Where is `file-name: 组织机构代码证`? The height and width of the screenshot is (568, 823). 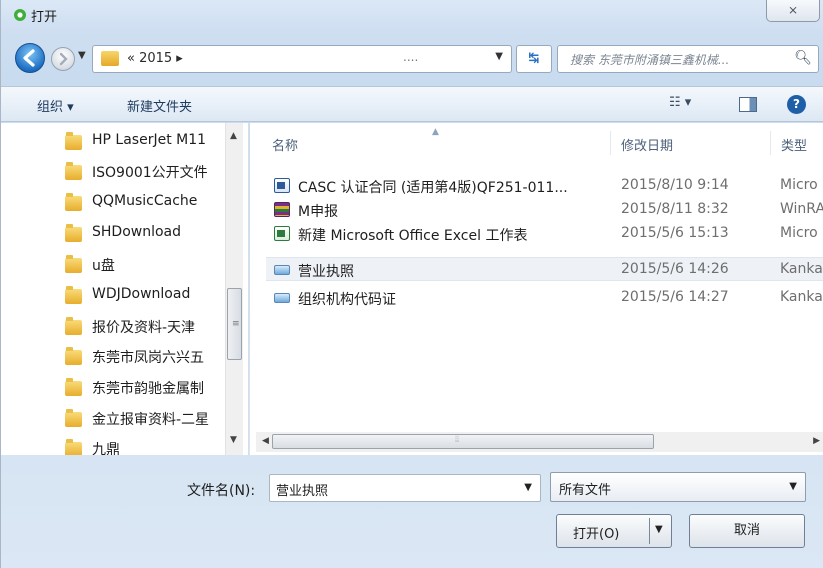 file-name: 组织机构代码证 is located at coordinates (347, 300).